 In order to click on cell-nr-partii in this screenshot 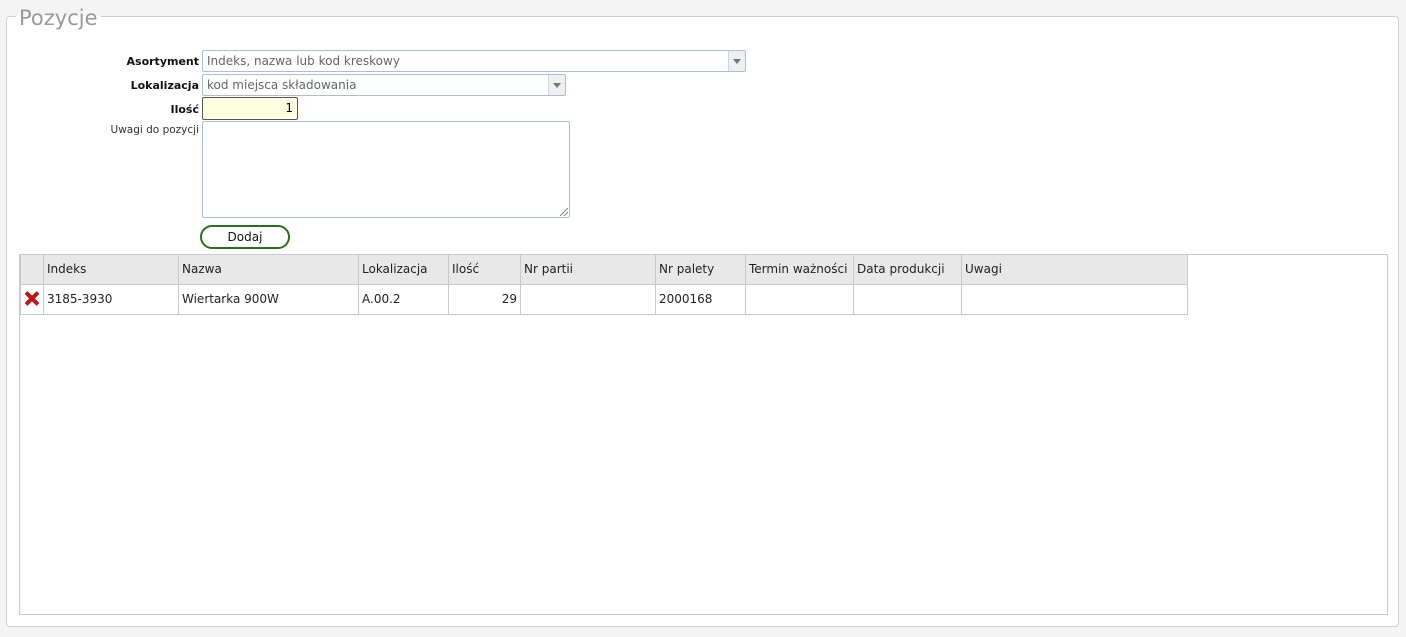, I will do `click(588, 299)`.